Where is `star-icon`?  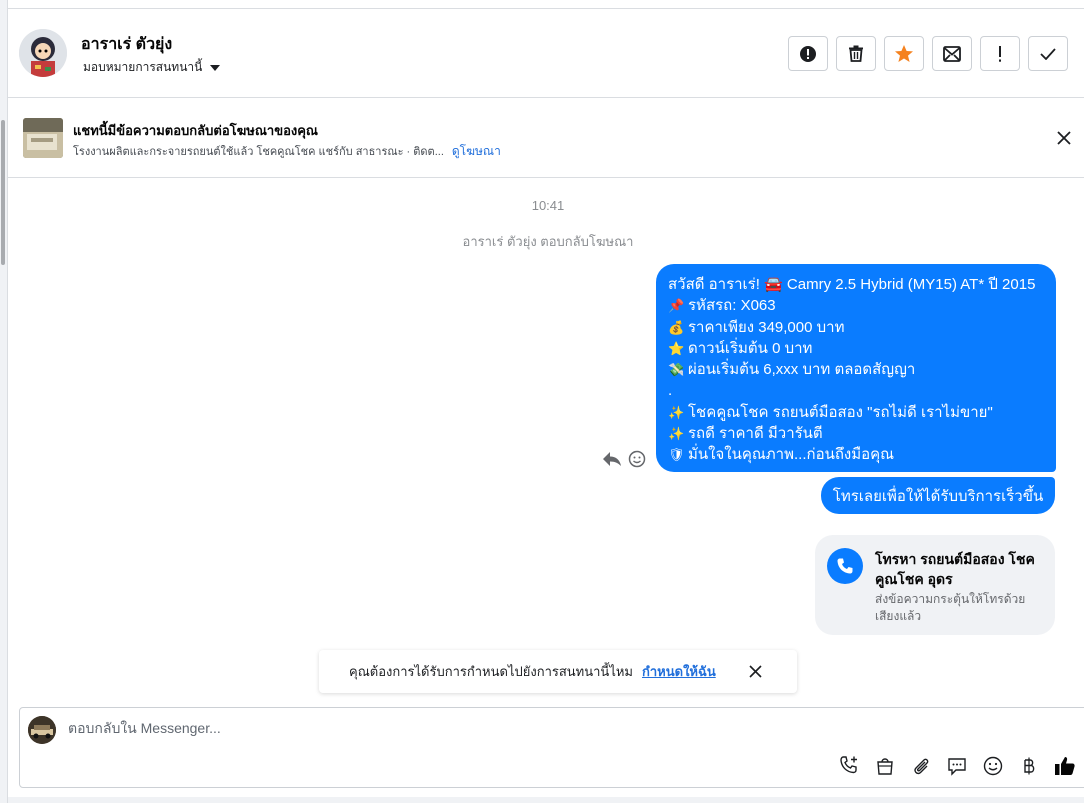
star-icon is located at coordinates (904, 53).